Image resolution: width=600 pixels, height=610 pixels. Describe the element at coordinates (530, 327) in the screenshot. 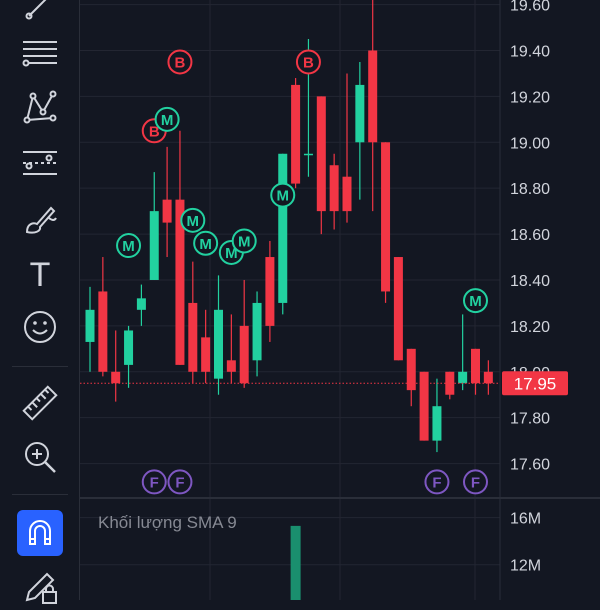

I see `price-axis-label: 18.20` at that location.